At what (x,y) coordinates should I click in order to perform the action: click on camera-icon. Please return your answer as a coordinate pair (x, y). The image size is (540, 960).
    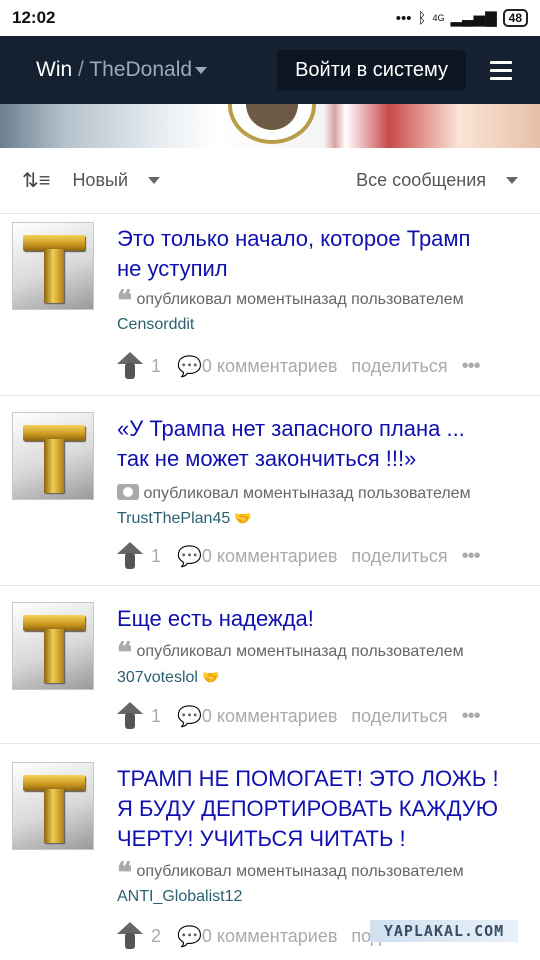
    Looking at the image, I should click on (128, 492).